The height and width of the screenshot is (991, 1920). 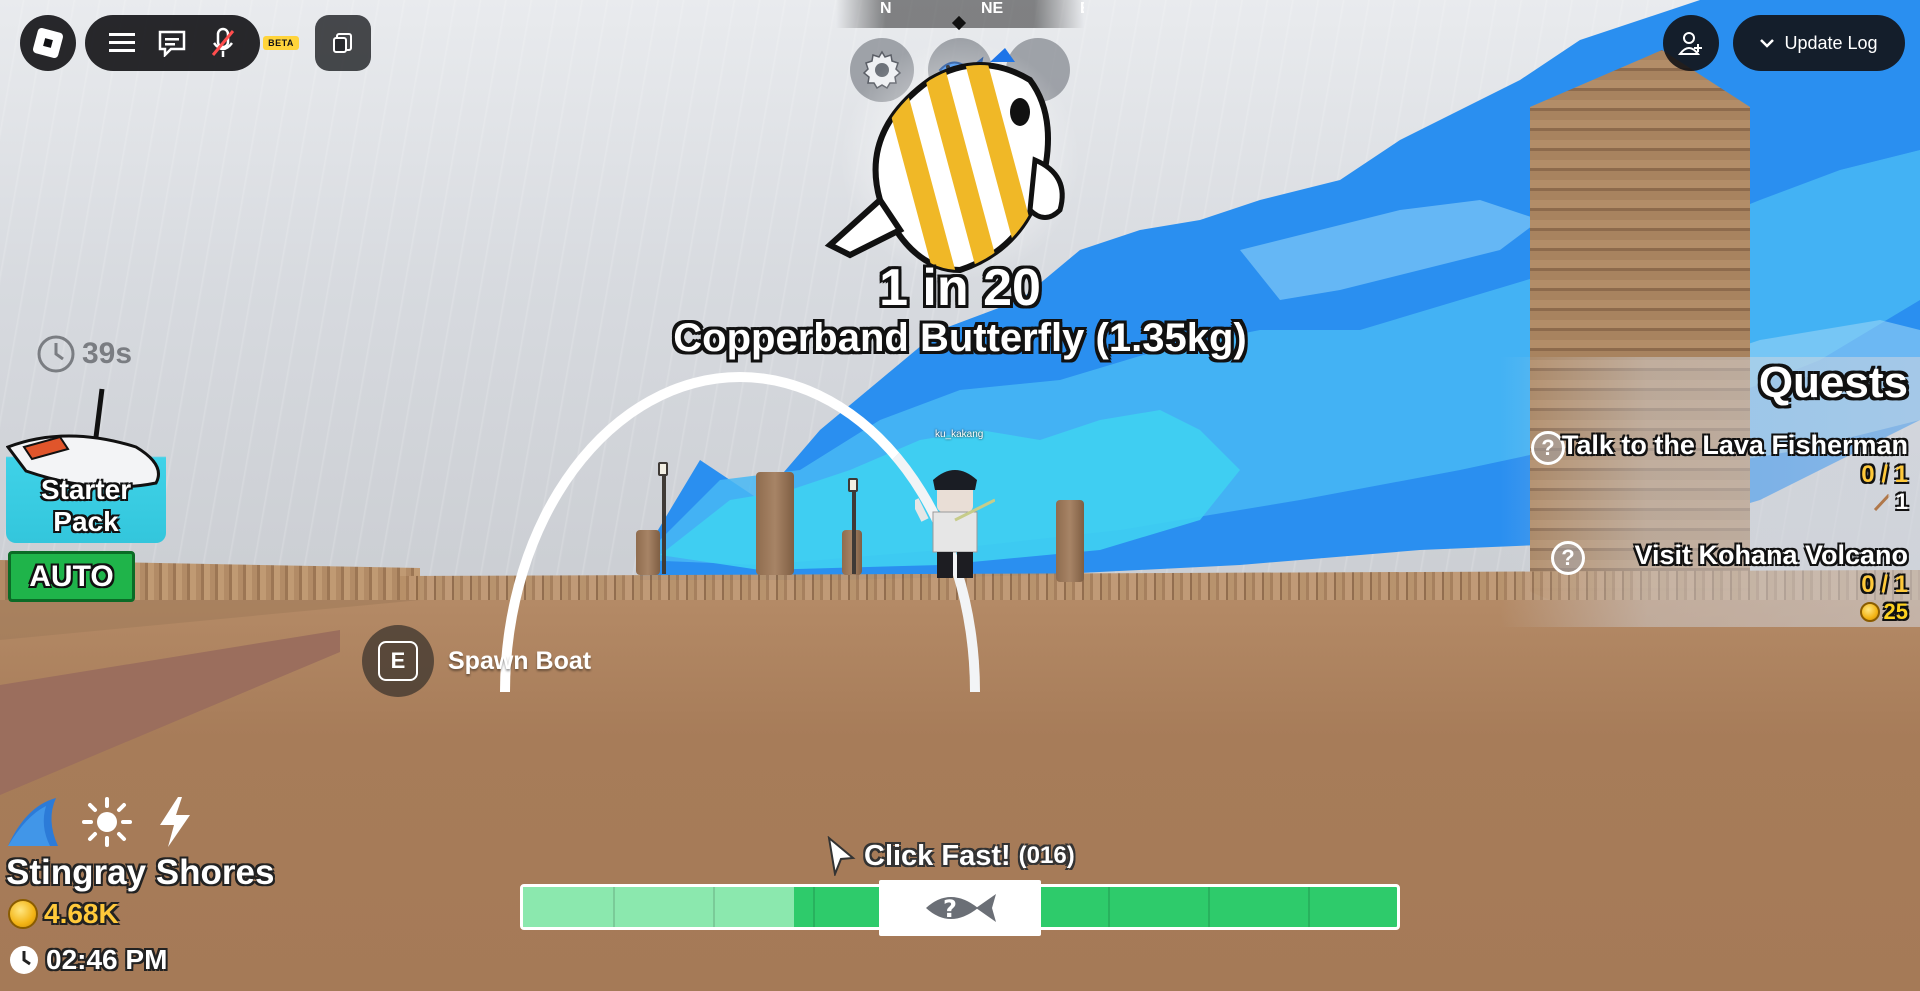 What do you see at coordinates (33, 822) in the screenshot?
I see `shark-fin-icon` at bounding box center [33, 822].